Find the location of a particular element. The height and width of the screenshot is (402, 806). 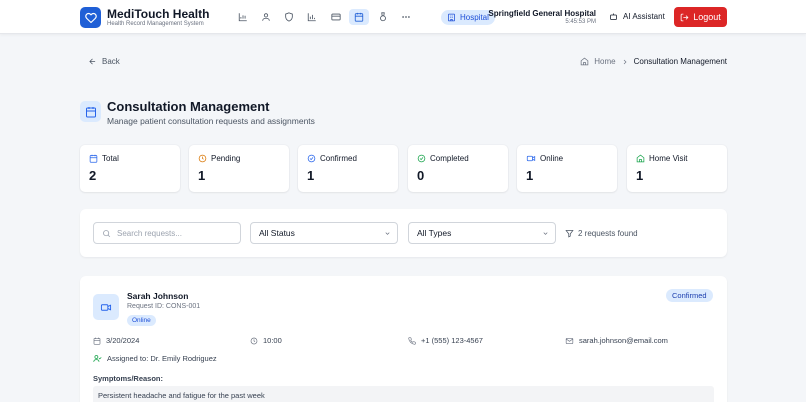

stat-label: Confirmed is located at coordinates (338, 158).